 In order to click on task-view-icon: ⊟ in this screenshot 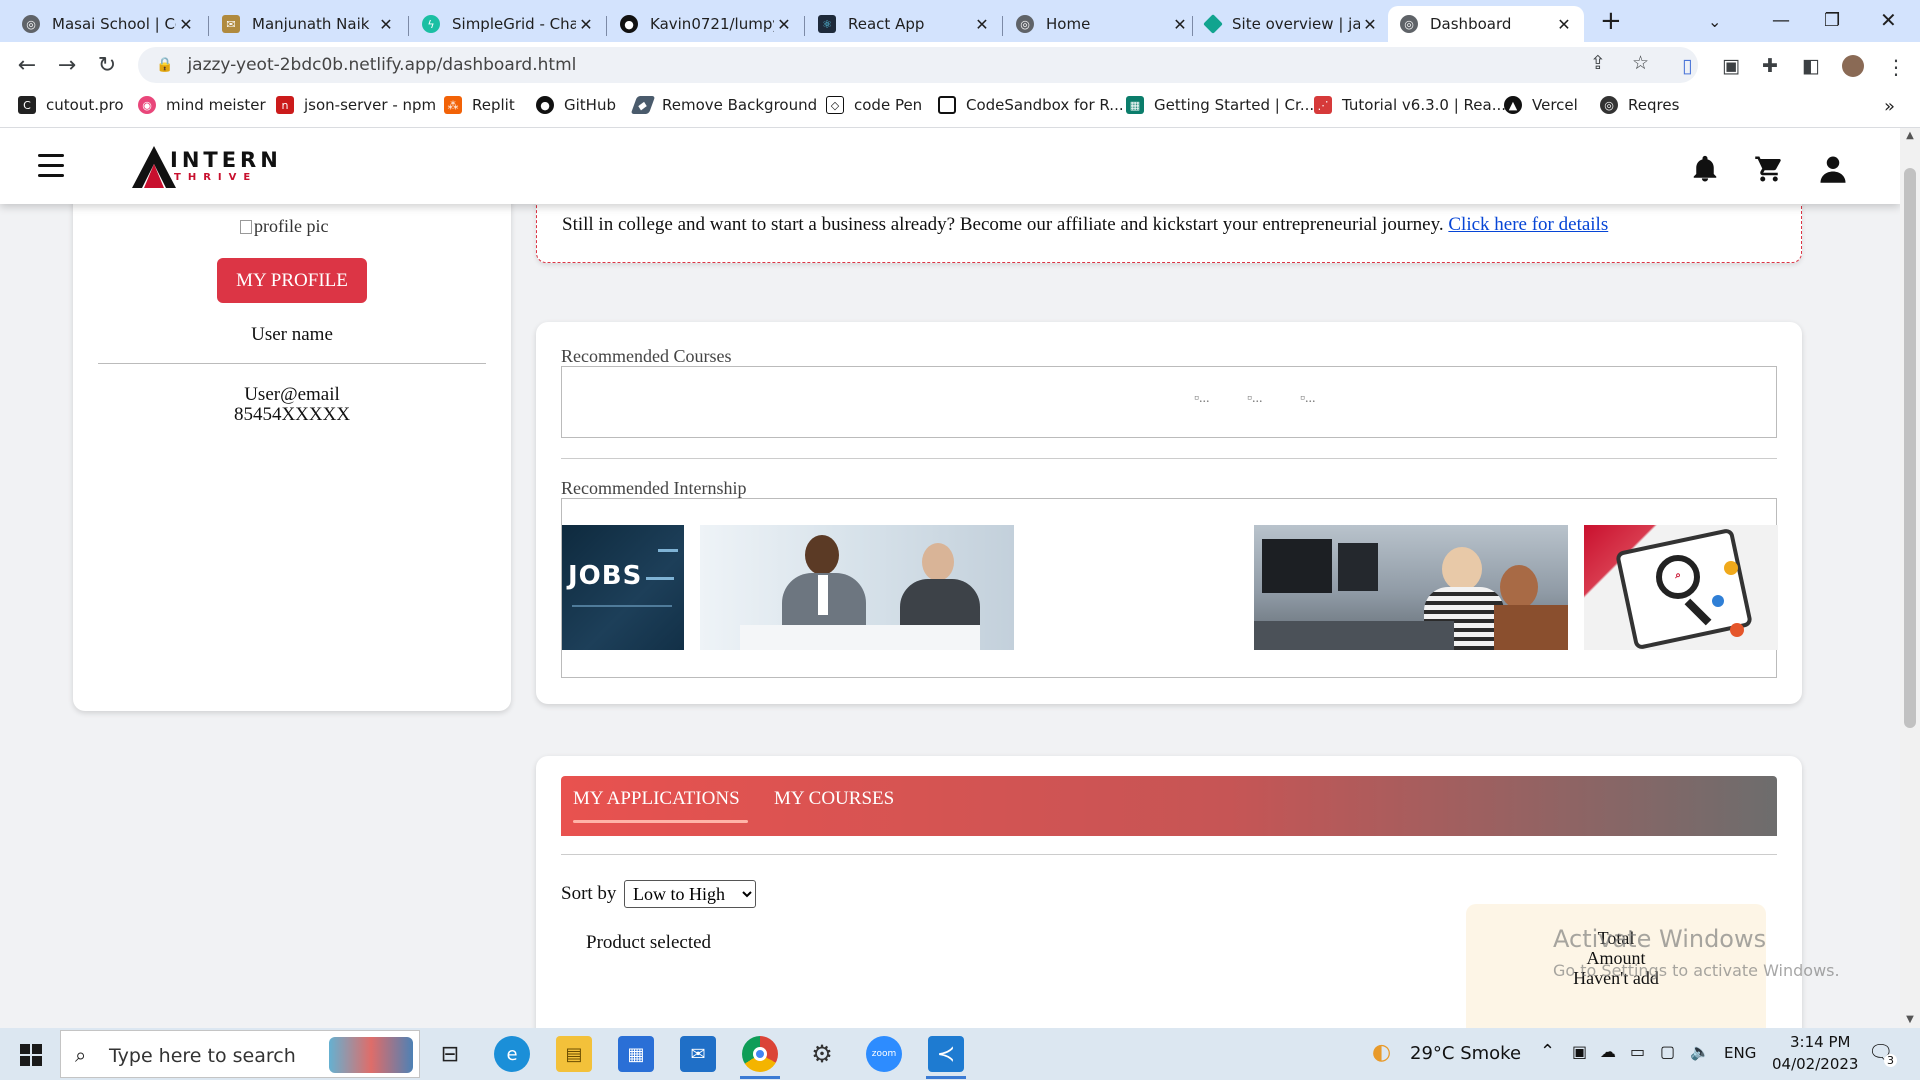, I will do `click(450, 1054)`.